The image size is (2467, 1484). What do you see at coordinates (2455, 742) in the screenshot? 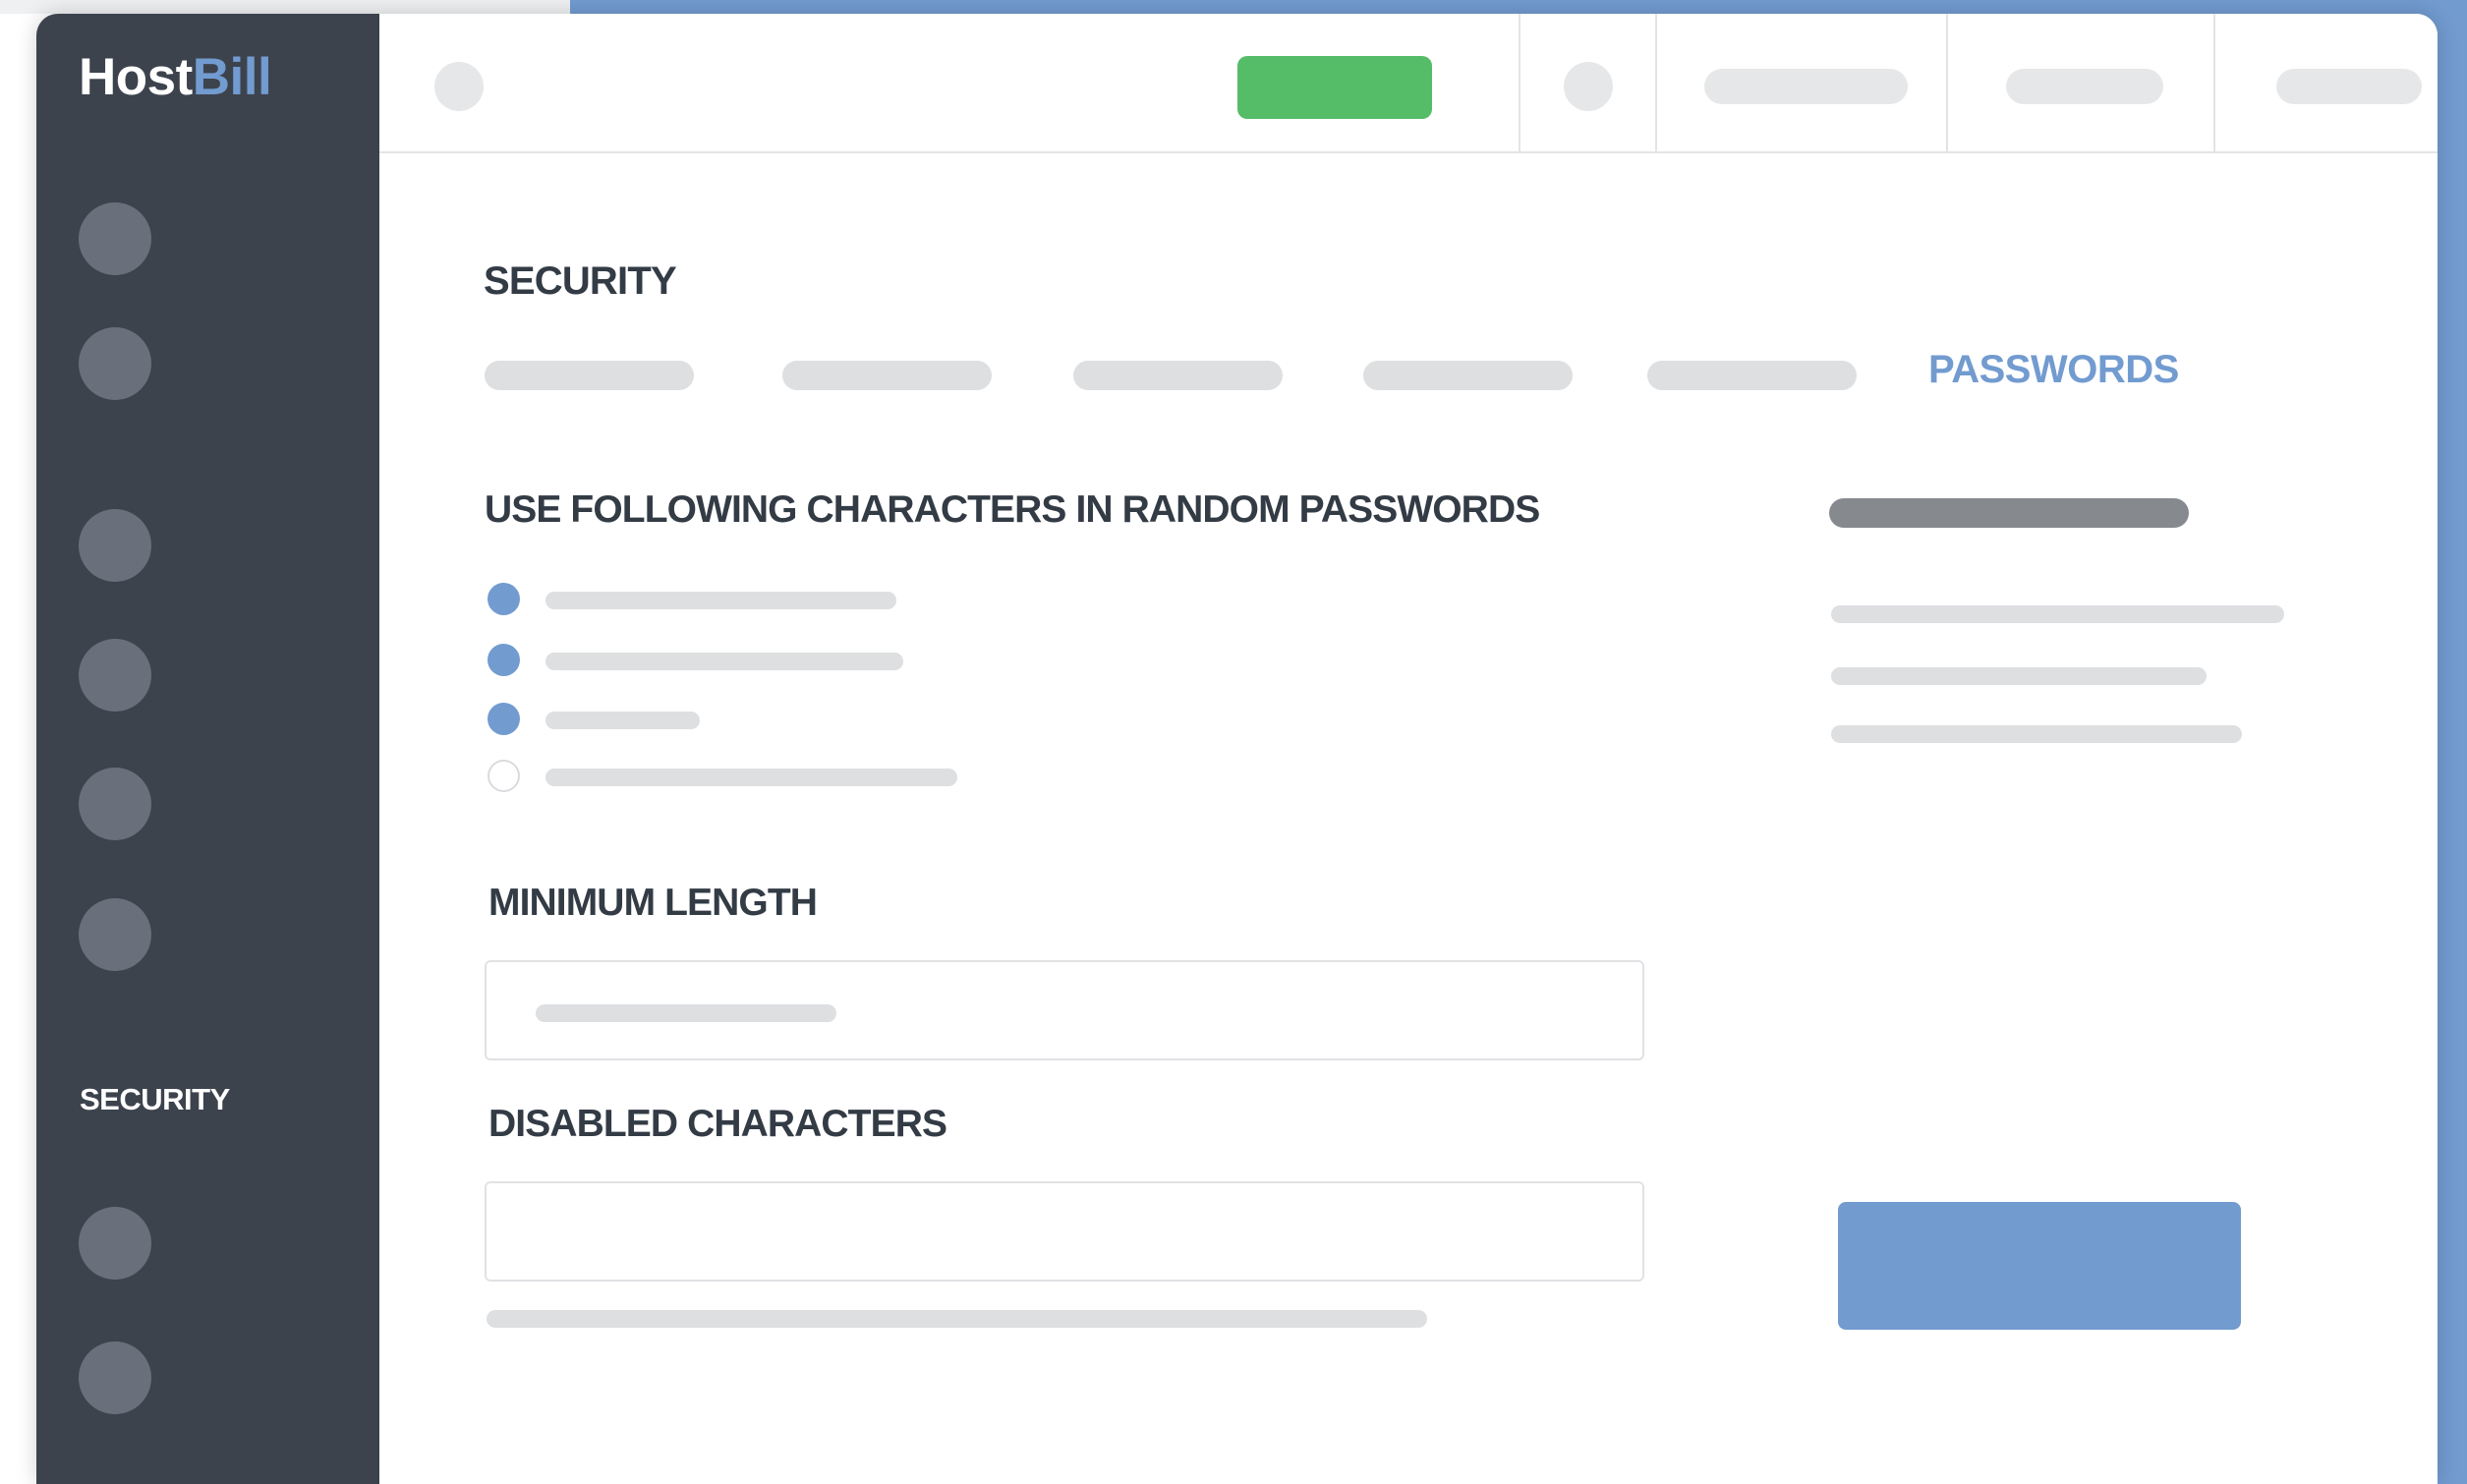
I see `background-right-edge` at bounding box center [2455, 742].